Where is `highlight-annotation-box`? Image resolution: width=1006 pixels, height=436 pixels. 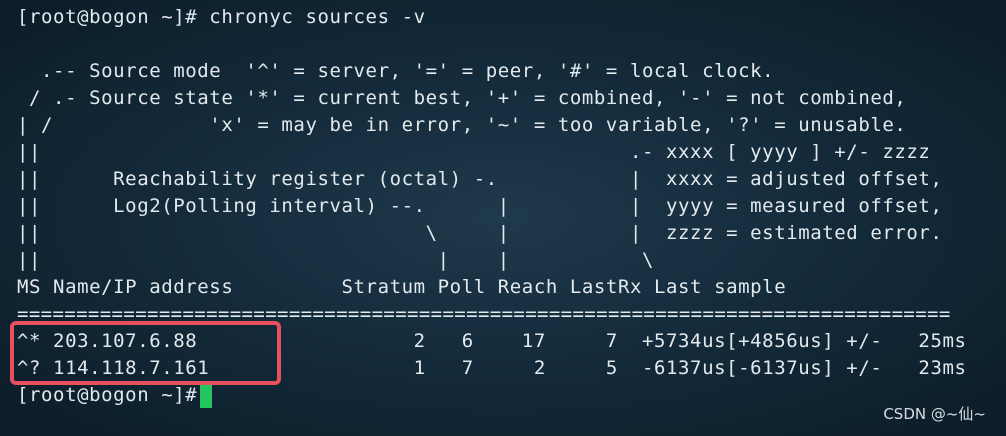 highlight-annotation-box is located at coordinates (145, 353).